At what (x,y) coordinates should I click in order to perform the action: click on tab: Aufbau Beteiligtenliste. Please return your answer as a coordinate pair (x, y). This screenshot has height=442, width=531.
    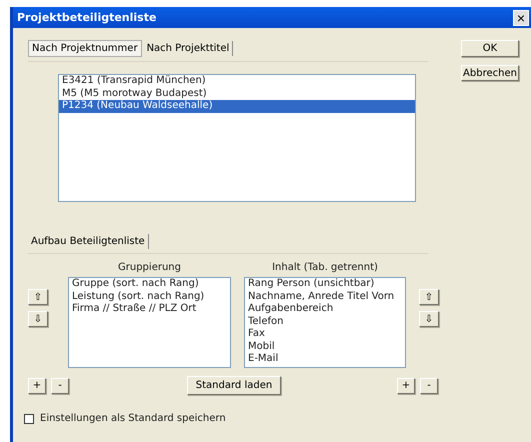
    Looking at the image, I should click on (88, 241).